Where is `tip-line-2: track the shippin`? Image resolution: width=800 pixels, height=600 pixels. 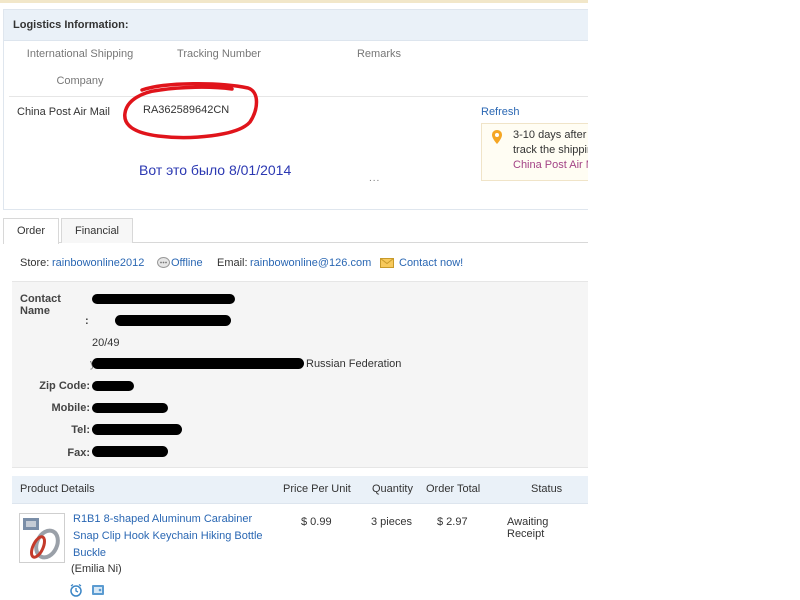
tip-line-2: track the shippin is located at coordinates (550, 150).